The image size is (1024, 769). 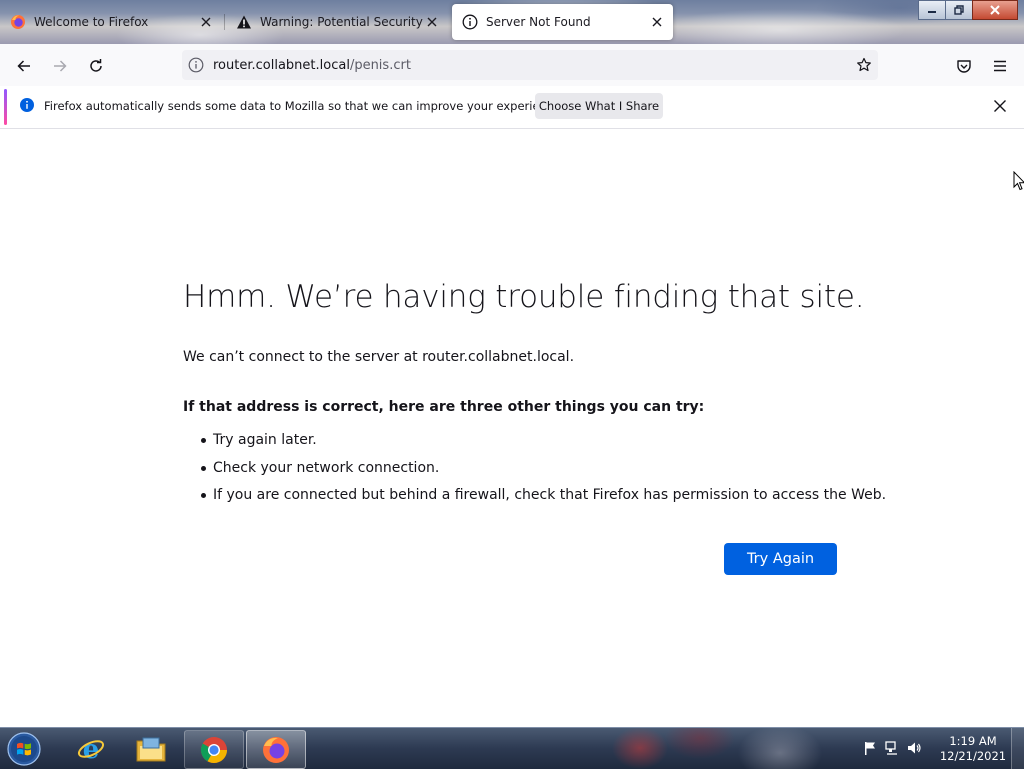 I want to click on navigation-toolbar: router.collabnet.local/penis.crt, so click(x=512, y=65).